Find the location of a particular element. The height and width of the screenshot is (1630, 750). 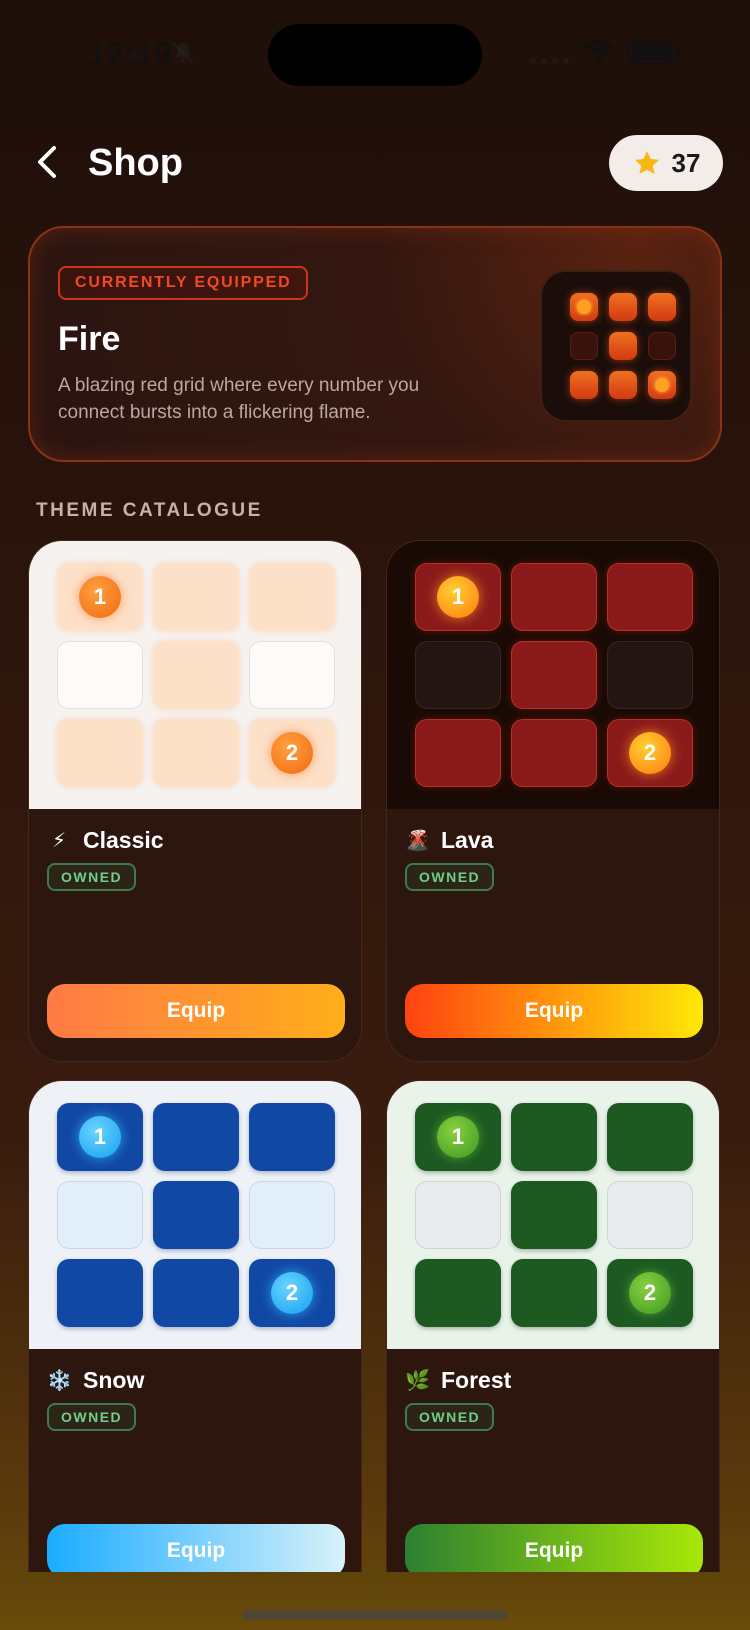

wifi-icon is located at coordinates (599, 52).